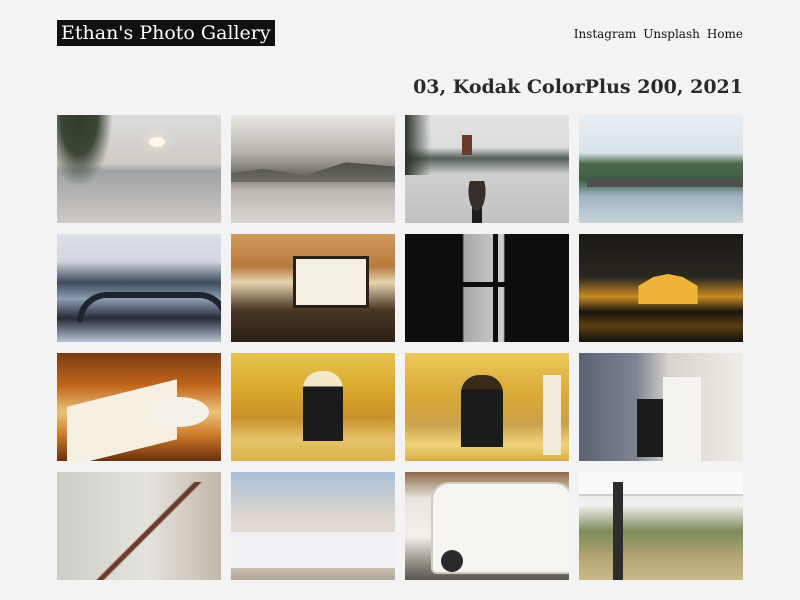 This screenshot has width=800, height=600. Describe the element at coordinates (157, 142) in the screenshot. I see `sun-glow` at that location.